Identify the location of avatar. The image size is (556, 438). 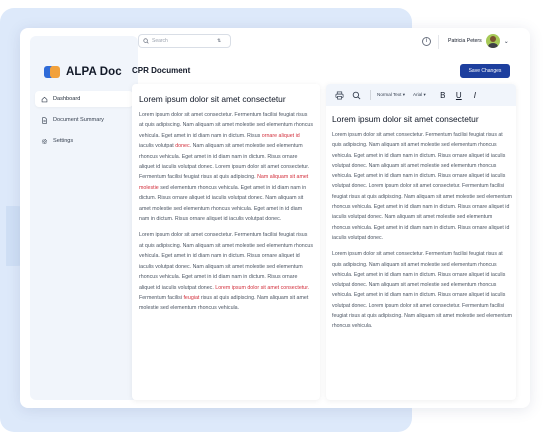
(492, 41).